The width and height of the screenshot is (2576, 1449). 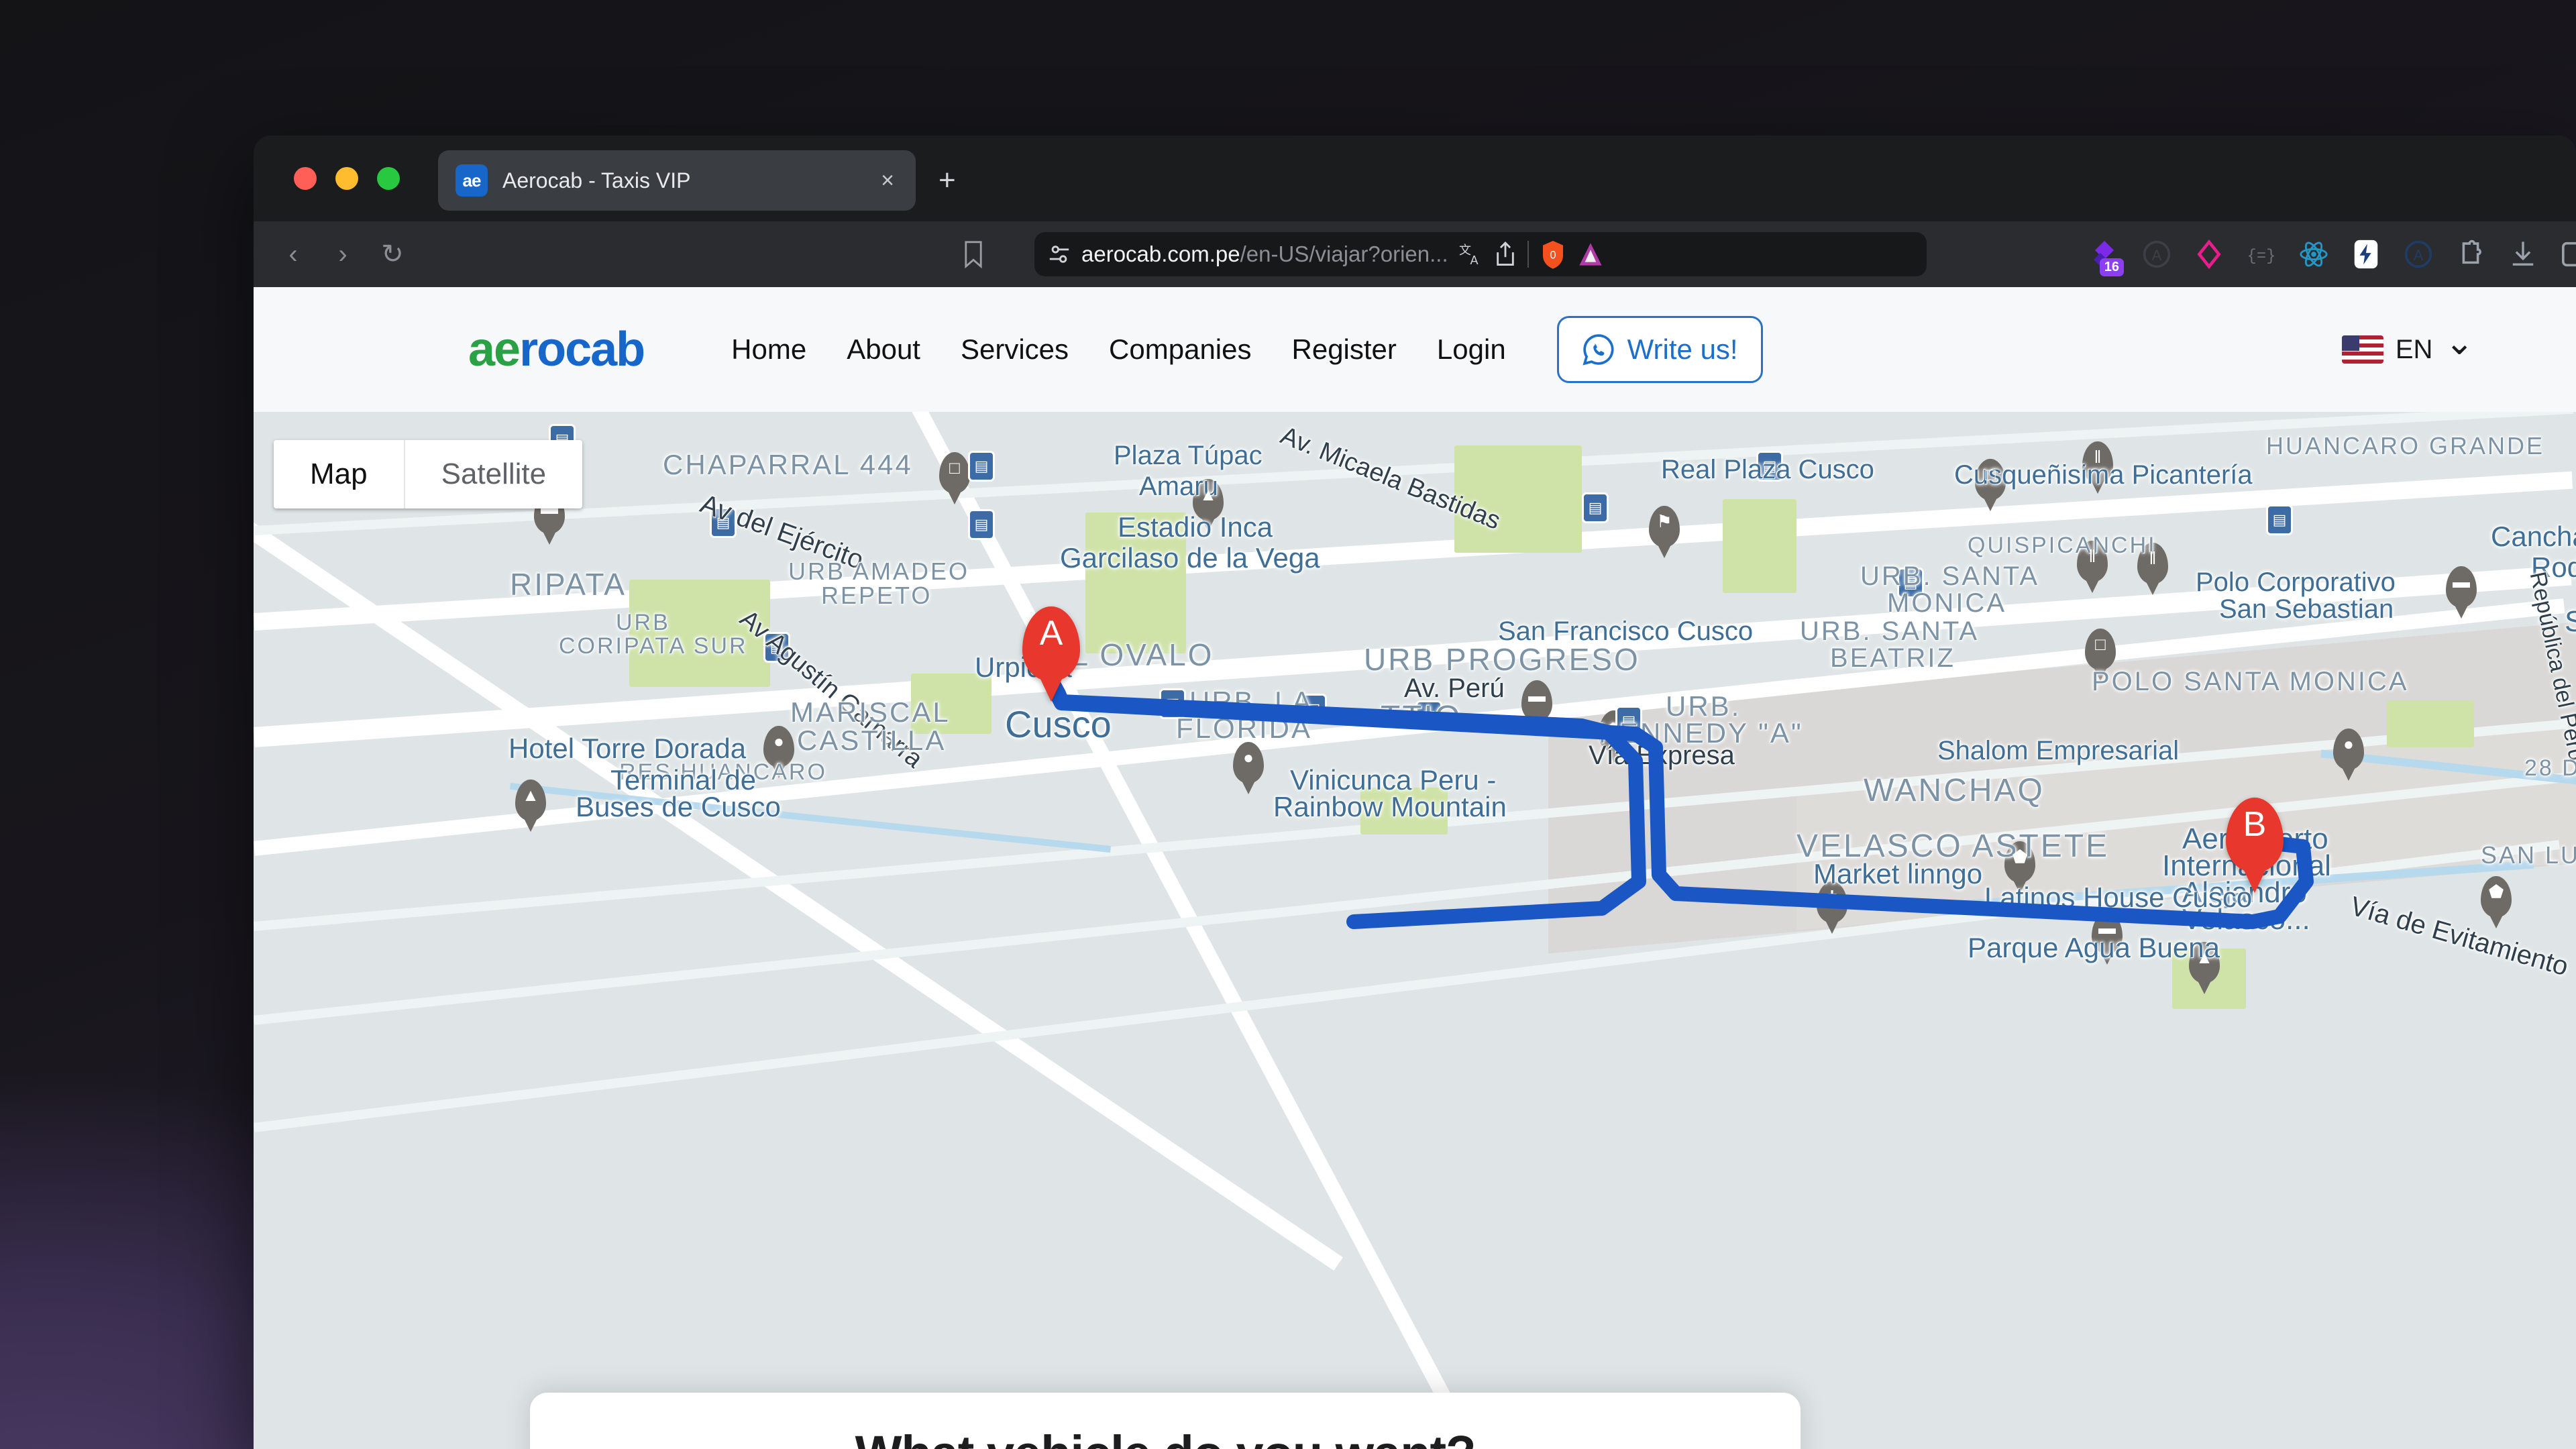 What do you see at coordinates (305, 178) in the screenshot?
I see `window-close-button` at bounding box center [305, 178].